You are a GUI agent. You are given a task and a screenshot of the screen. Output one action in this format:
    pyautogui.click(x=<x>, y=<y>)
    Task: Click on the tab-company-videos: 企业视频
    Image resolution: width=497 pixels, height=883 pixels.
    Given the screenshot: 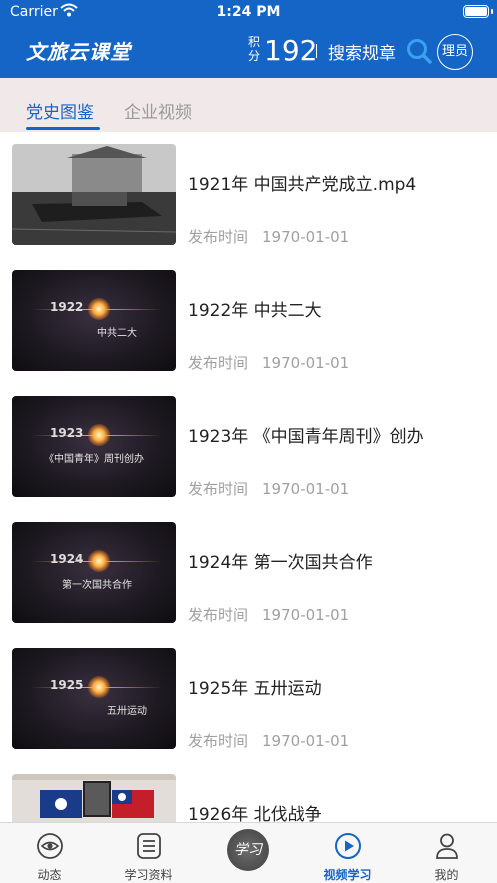 What is the action you would take?
    pyautogui.click(x=158, y=110)
    